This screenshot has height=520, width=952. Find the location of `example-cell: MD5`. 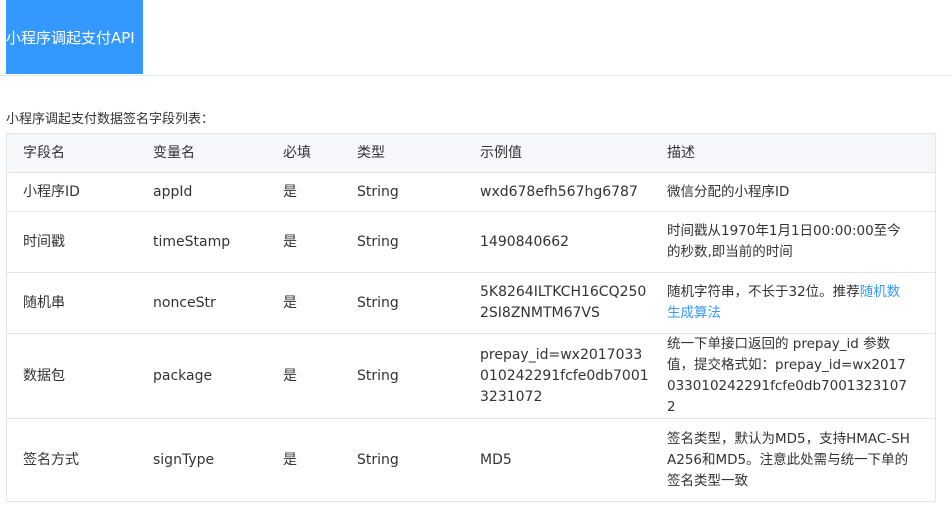

example-cell: MD5 is located at coordinates (557, 460).